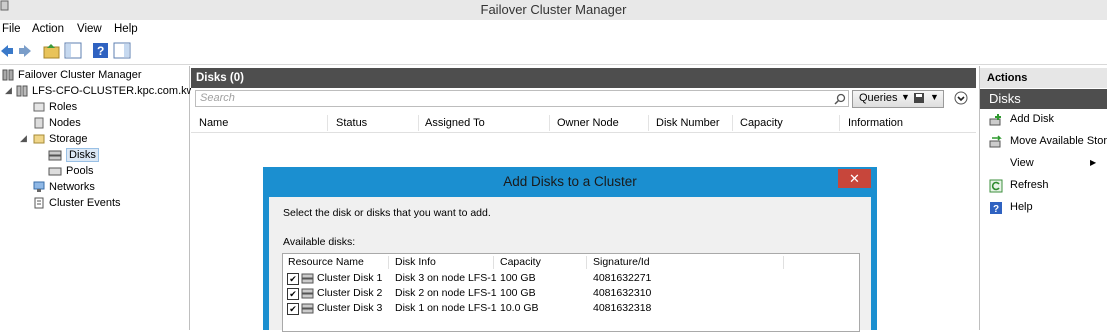  Describe the element at coordinates (39, 139) in the screenshot. I see `storage-icon` at that location.